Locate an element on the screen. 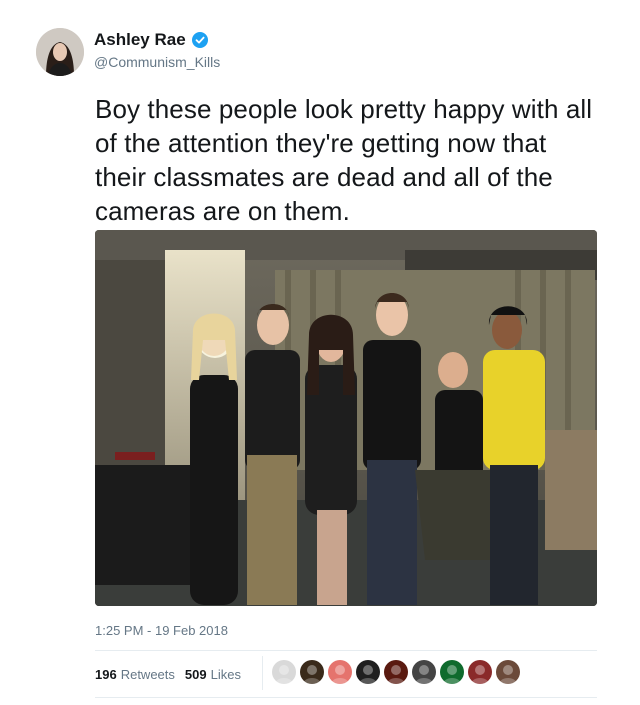 This screenshot has height=705, width=640. author-name-row: Ashley Rae is located at coordinates (151, 40).